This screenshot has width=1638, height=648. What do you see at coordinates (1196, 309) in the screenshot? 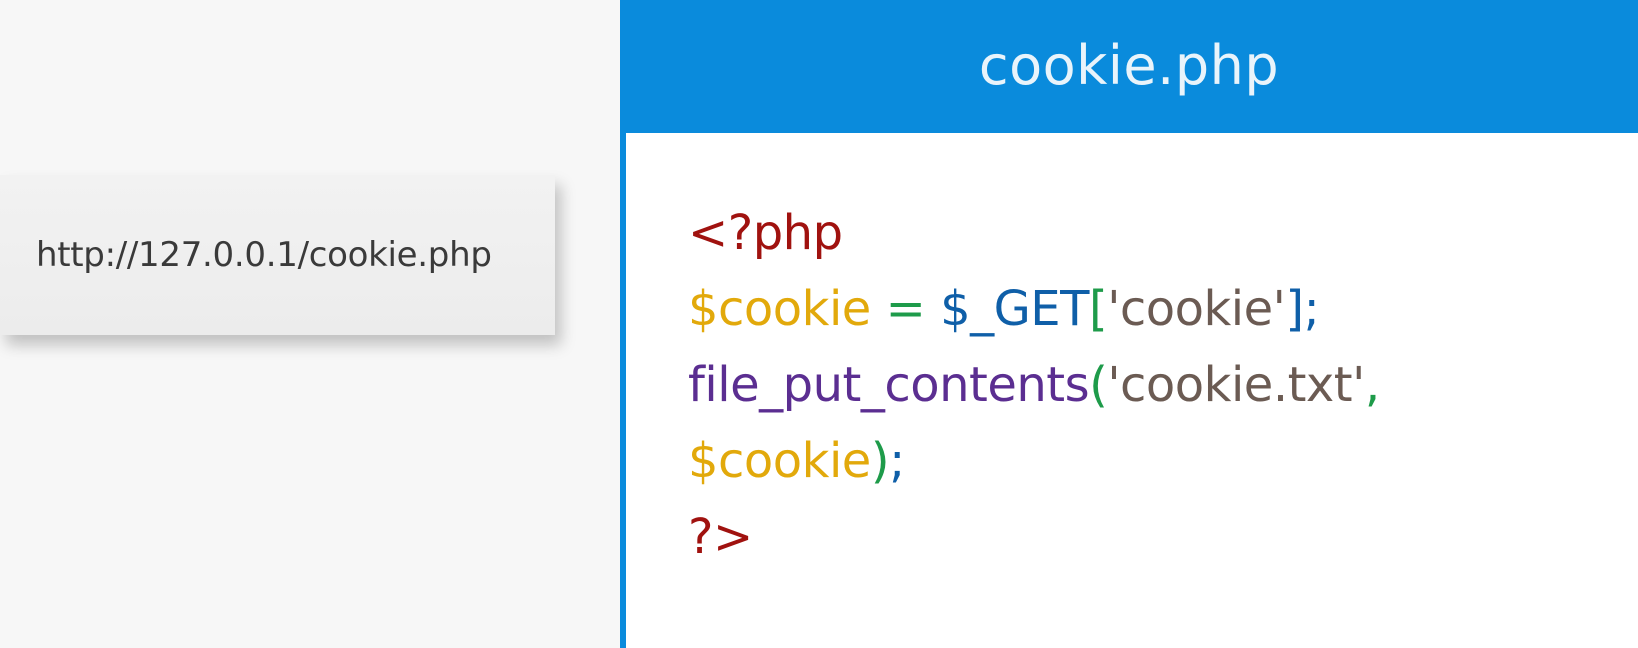
I see `code-token: 'cookie'` at bounding box center [1196, 309].